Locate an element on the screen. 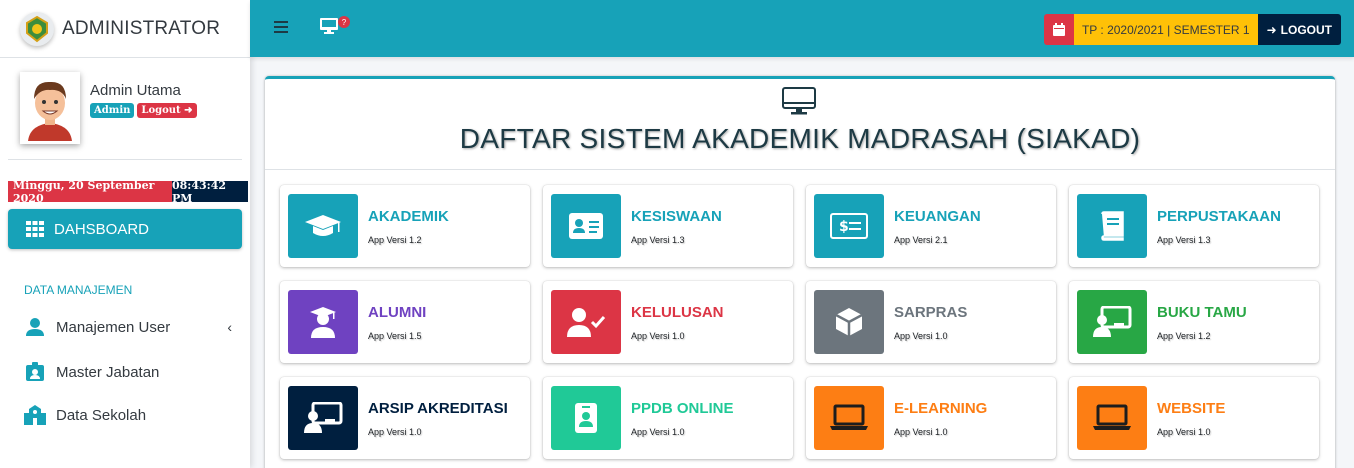 This screenshot has width=1354, height=468. academic-year-group: TP : 2020/2021 | SEMESTER 1 ➜ LOGOUT is located at coordinates (1192, 29).